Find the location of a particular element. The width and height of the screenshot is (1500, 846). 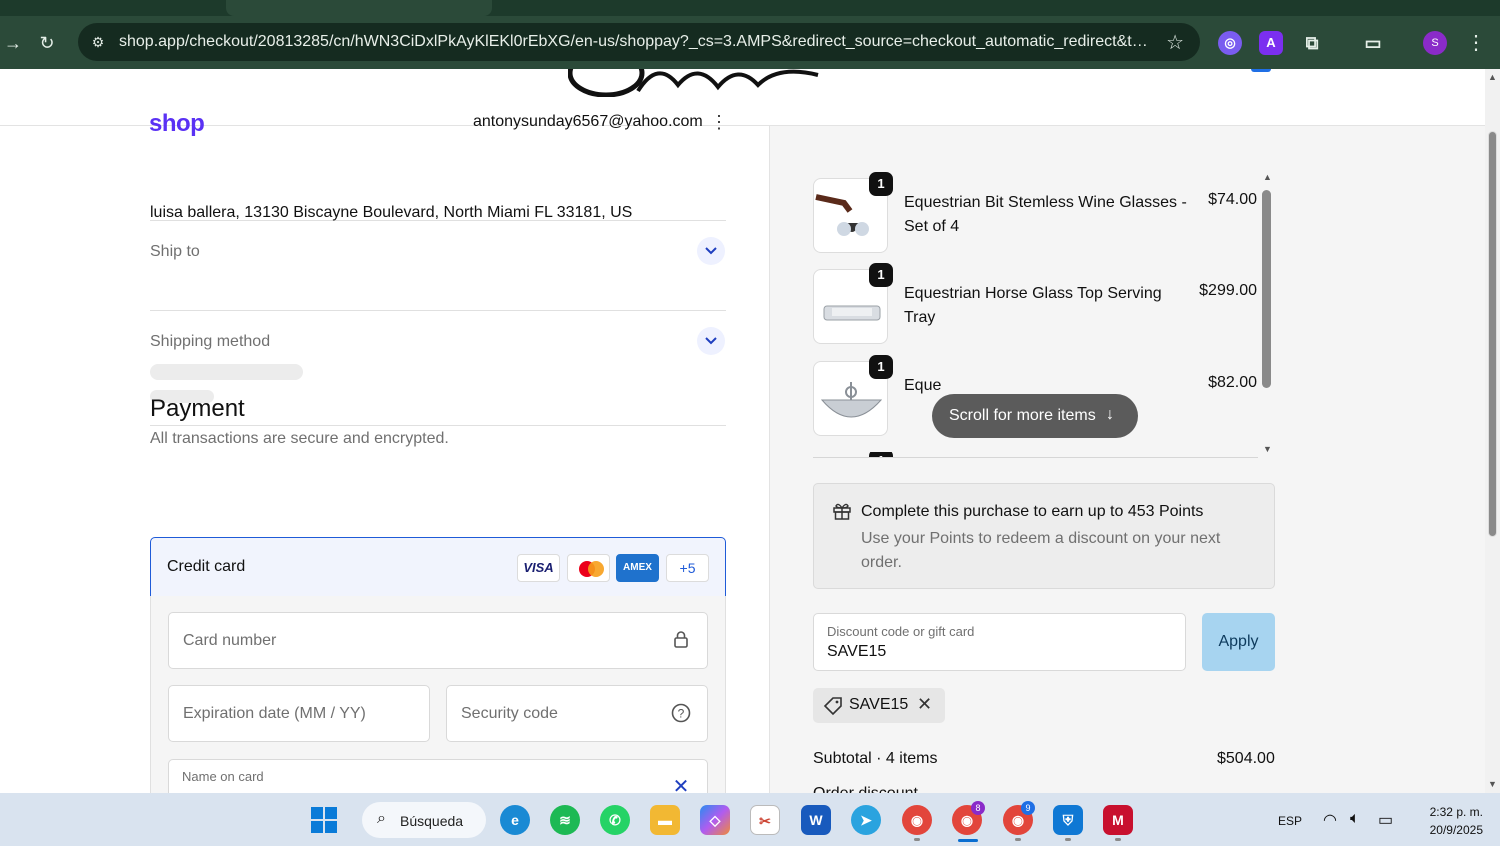

name-on-card-label: Name on card is located at coordinates (223, 776).